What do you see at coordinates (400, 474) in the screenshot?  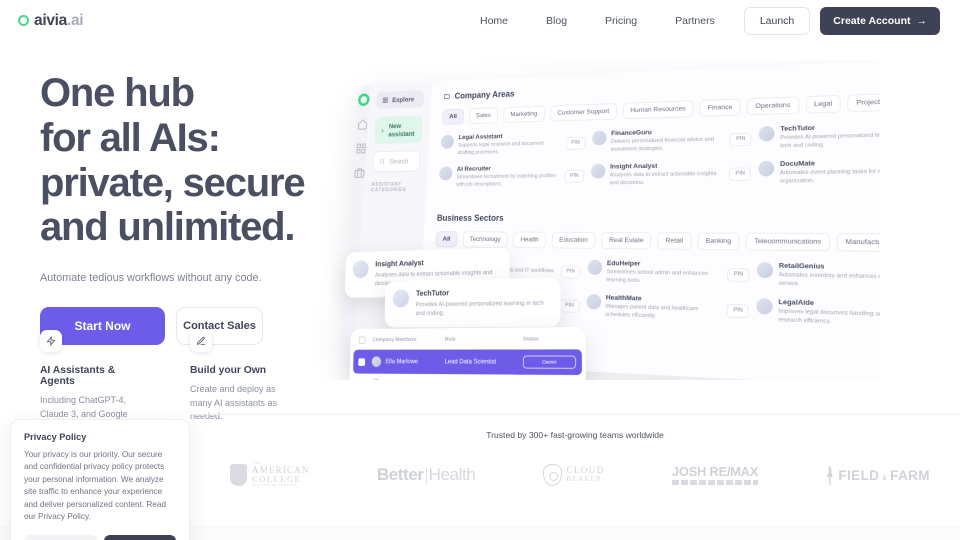 I see `logo-bold-part: Better` at bounding box center [400, 474].